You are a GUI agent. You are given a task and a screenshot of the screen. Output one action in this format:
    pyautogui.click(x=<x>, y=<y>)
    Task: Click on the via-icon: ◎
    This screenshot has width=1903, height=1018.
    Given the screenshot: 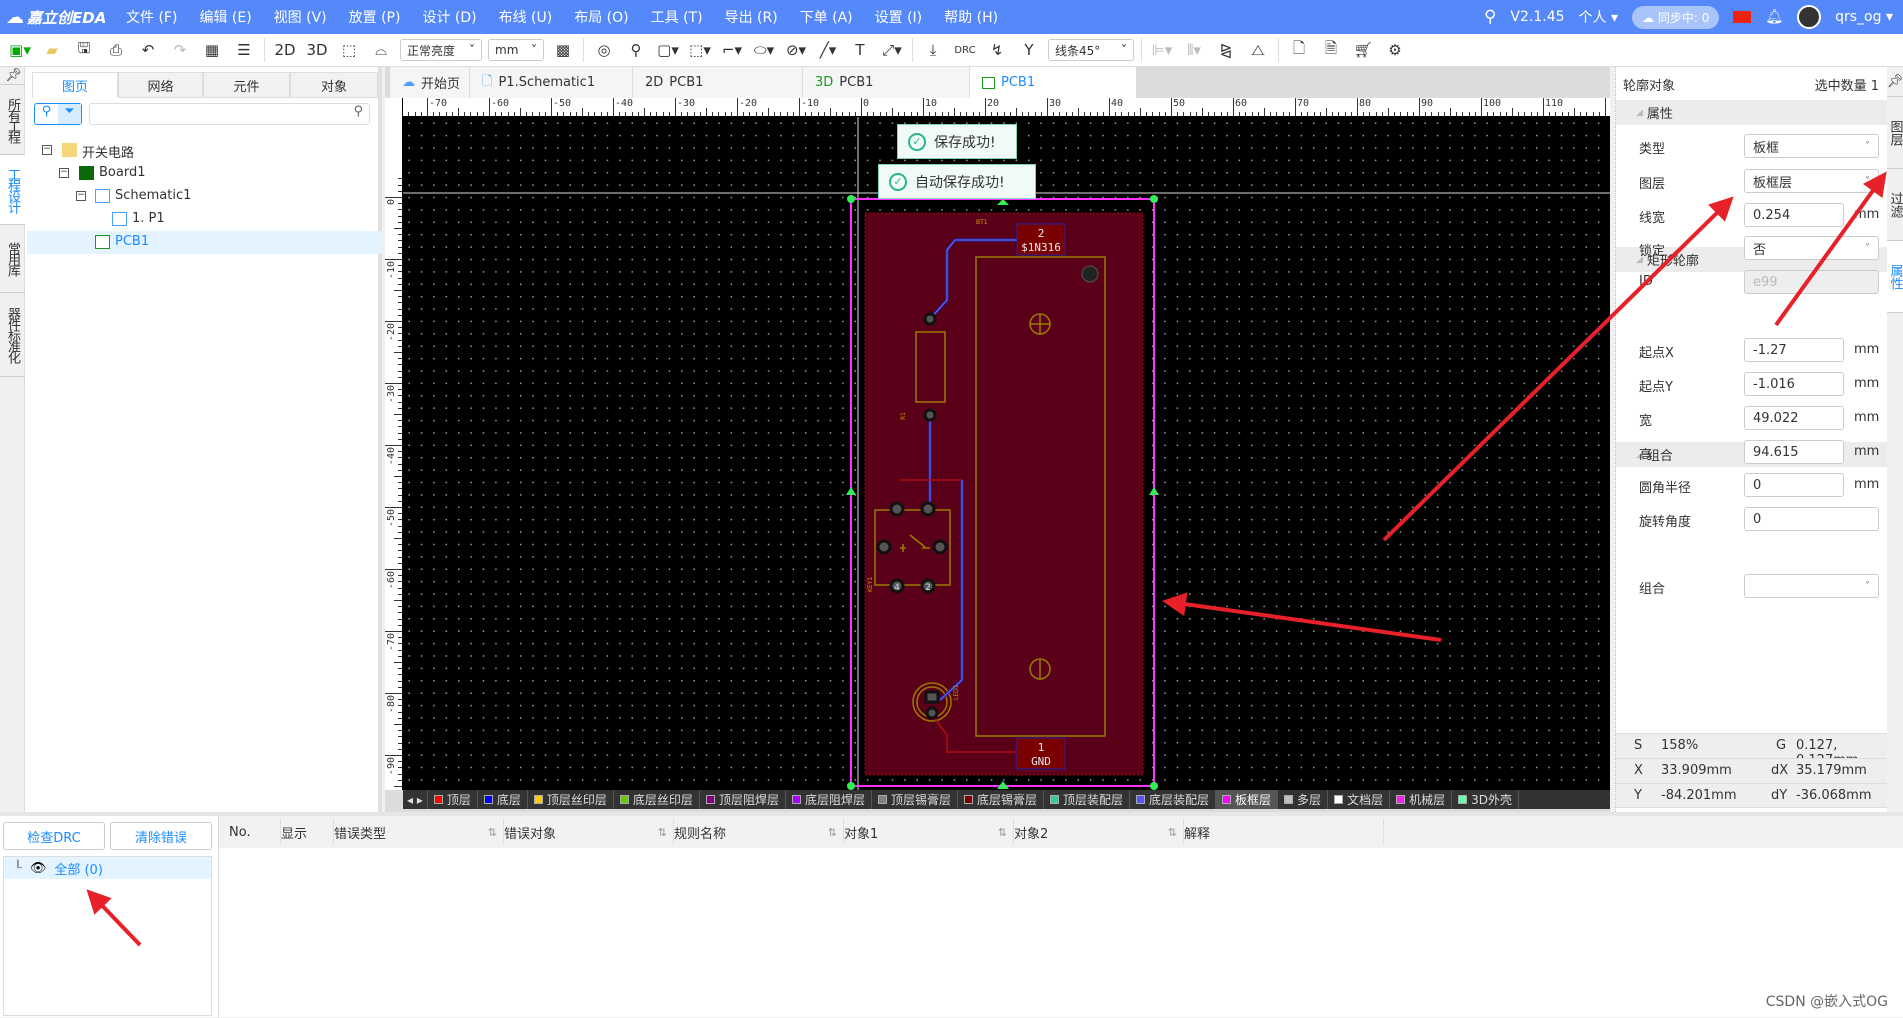 What is the action you would take?
    pyautogui.click(x=604, y=50)
    